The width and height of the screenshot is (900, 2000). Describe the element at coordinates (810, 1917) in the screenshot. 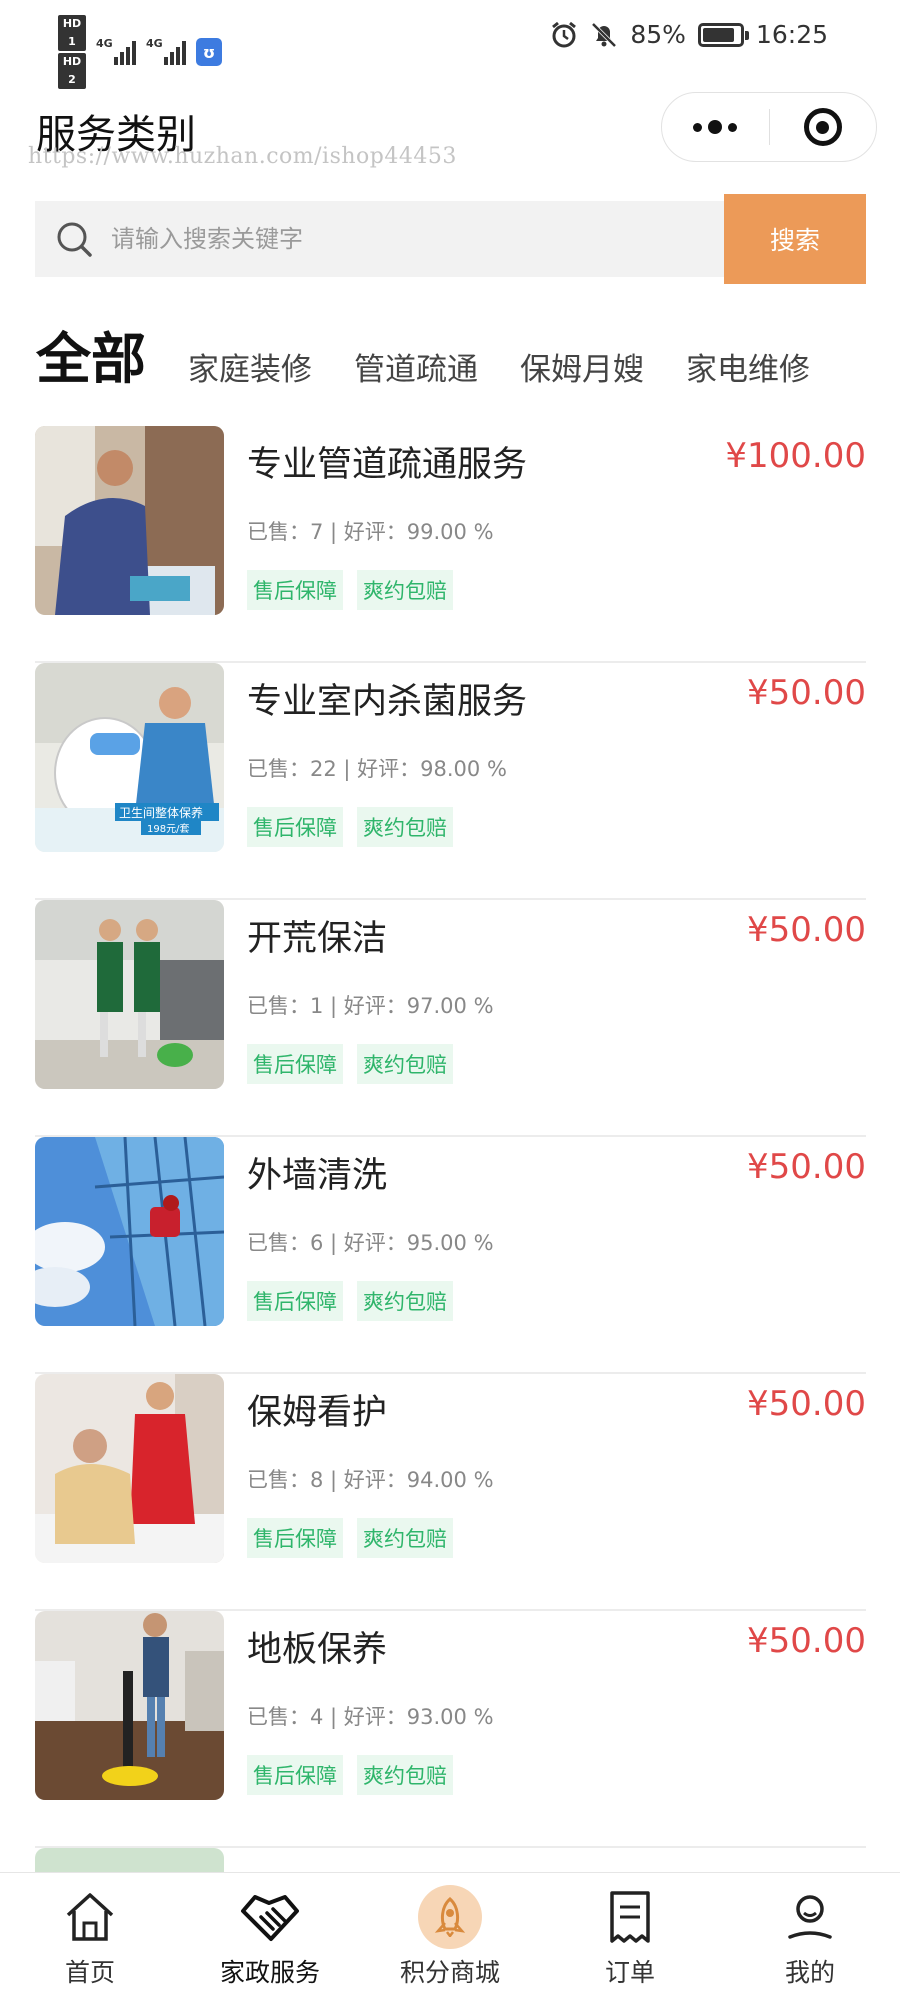

I see `user-icon` at that location.